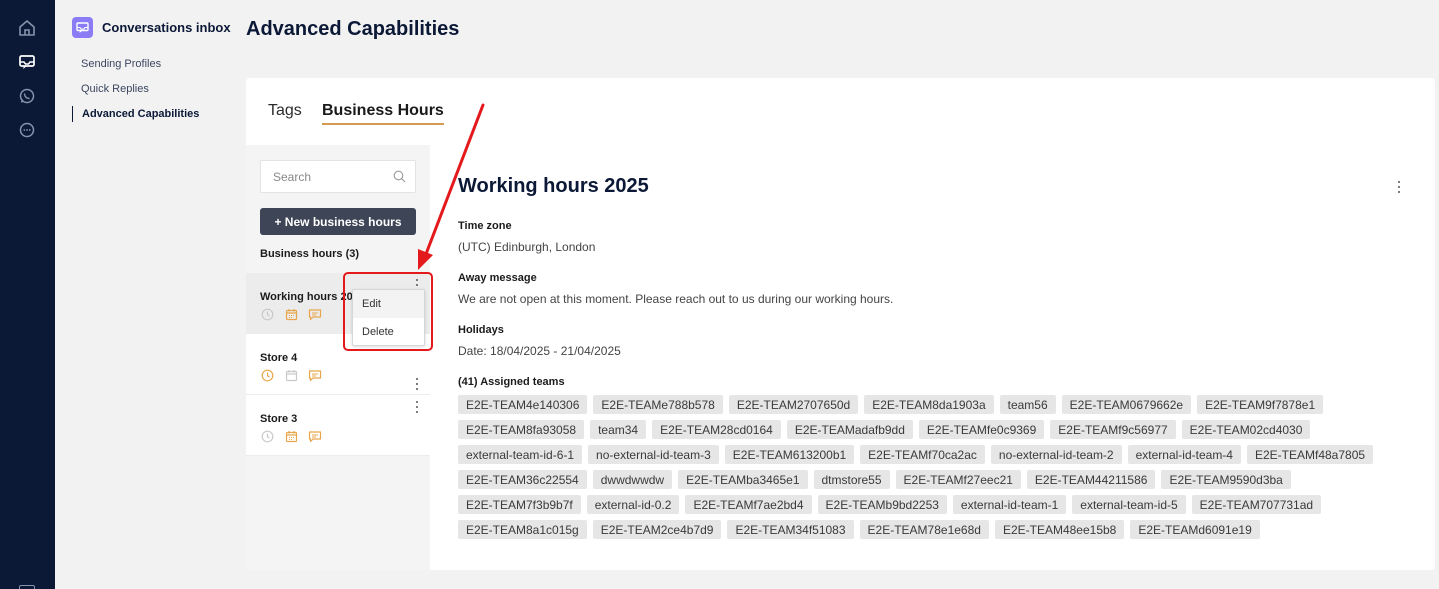  What do you see at coordinates (1246, 429) in the screenshot?
I see `team-chip: E2E-TEAM02cd4030` at bounding box center [1246, 429].